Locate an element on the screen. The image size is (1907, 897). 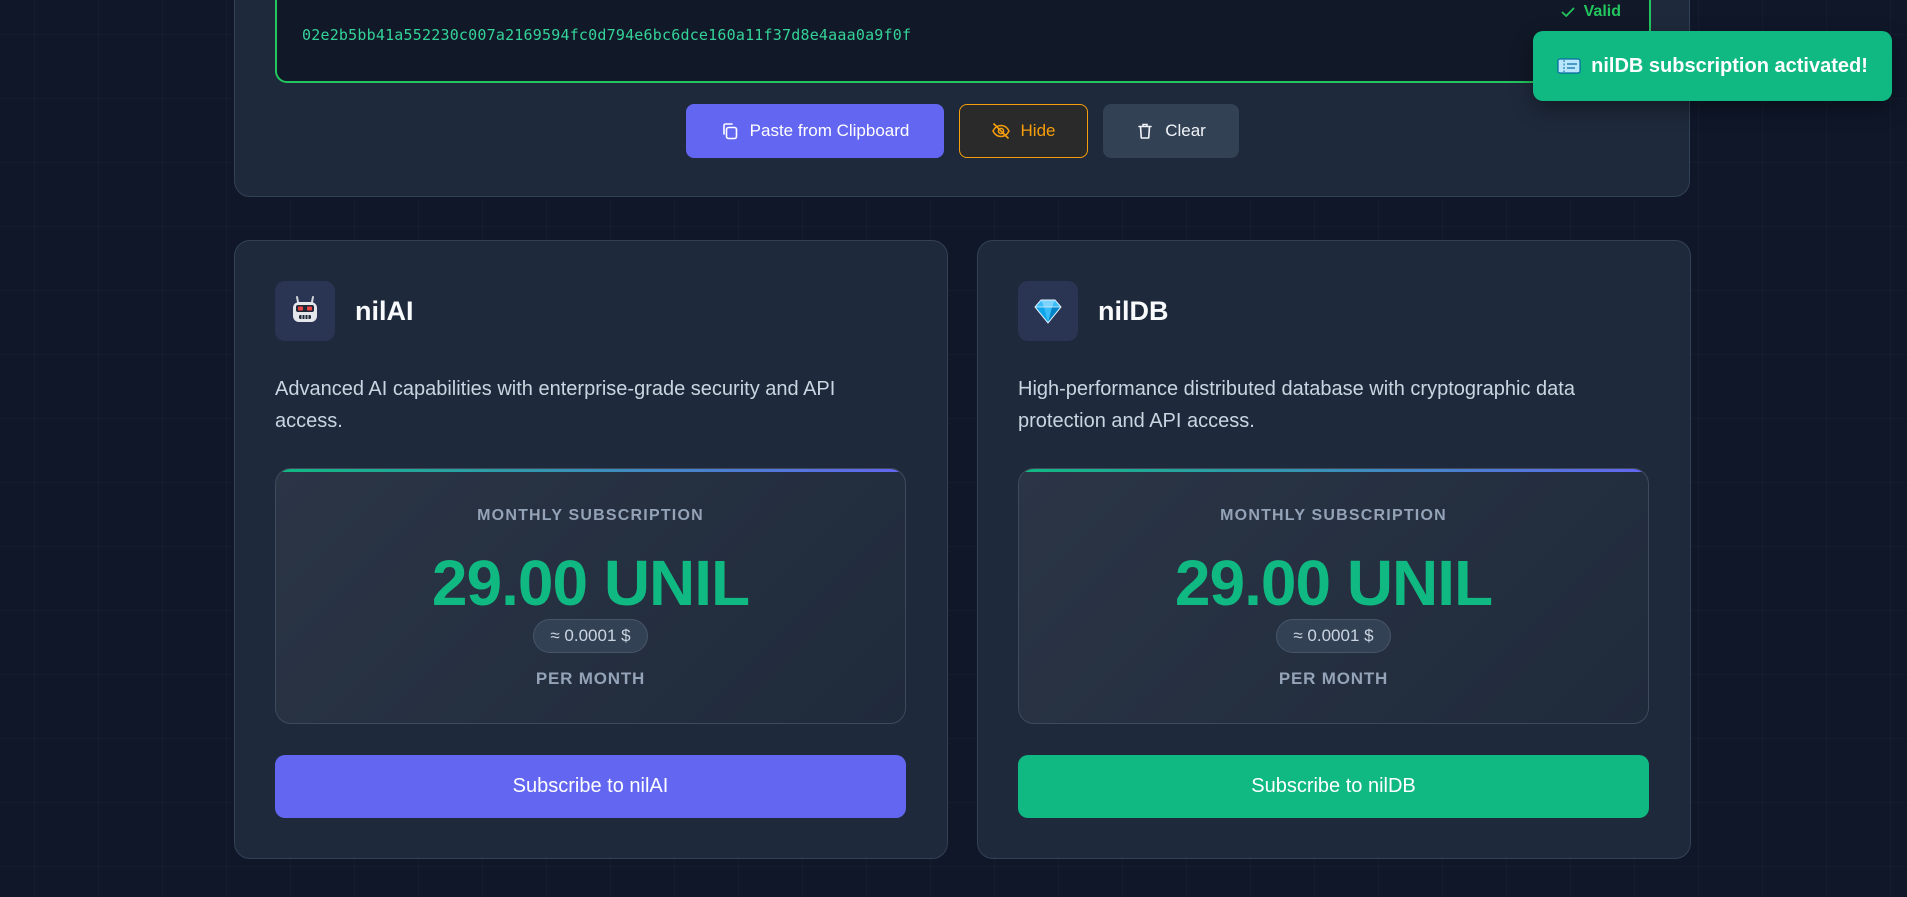
key-actions: Paste from Clipboard Hide Clear is located at coordinates (962, 131).